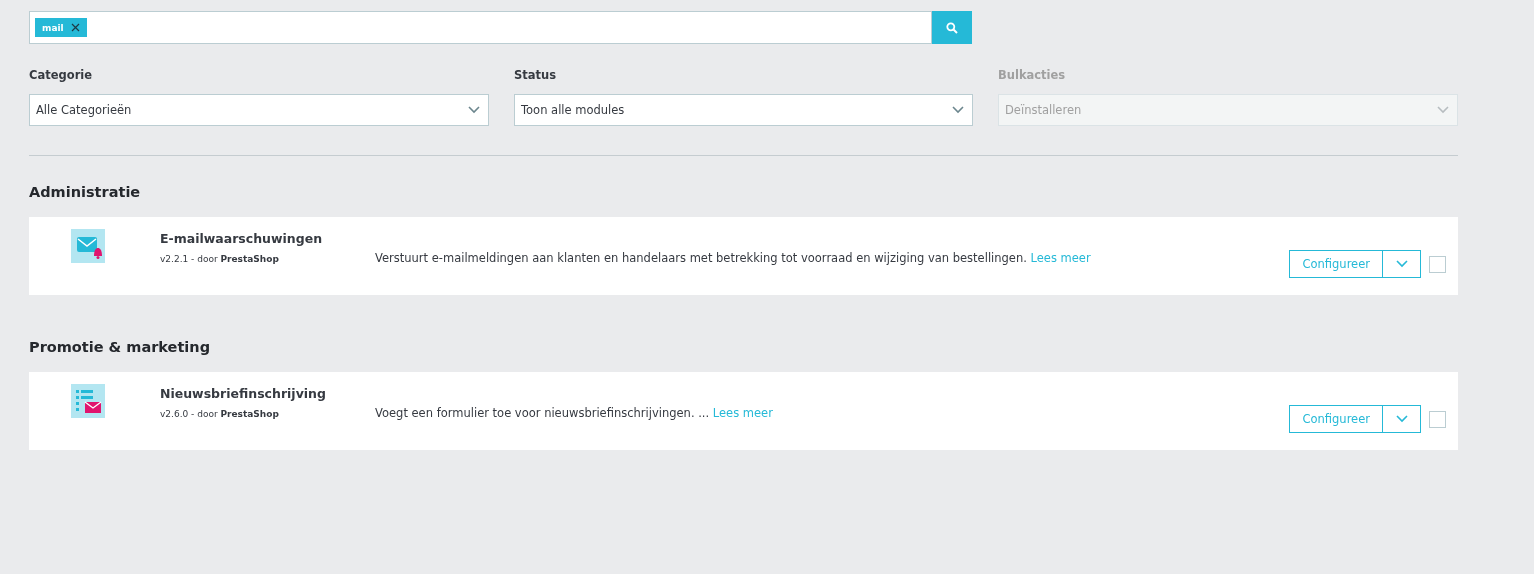  What do you see at coordinates (220, 414) in the screenshot?
I see `module-version: v2.6.0 - door PrestaShop` at bounding box center [220, 414].